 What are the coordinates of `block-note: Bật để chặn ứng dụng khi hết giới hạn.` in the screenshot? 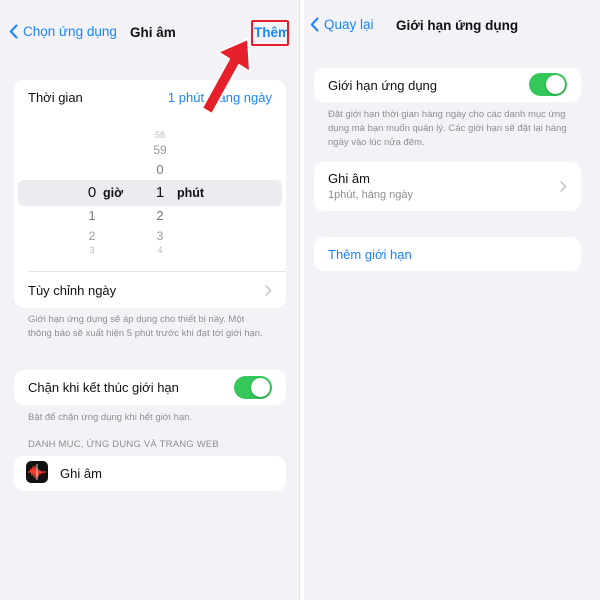 It's located at (110, 417).